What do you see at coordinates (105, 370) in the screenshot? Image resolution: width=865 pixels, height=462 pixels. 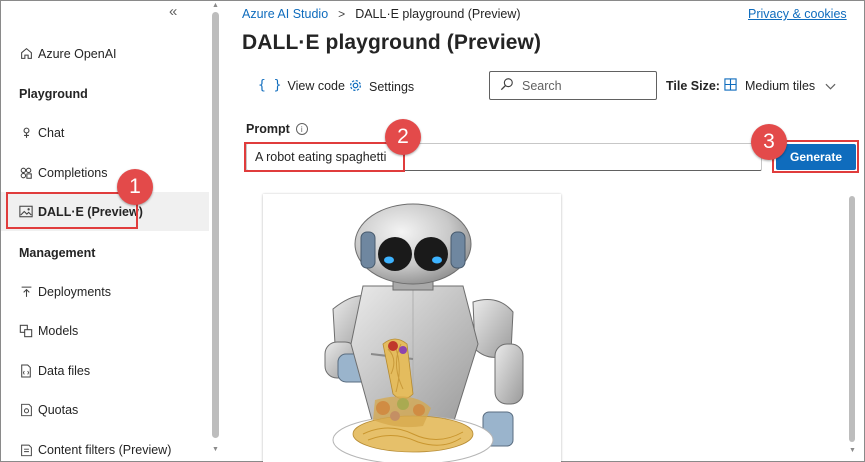 I see `sidebar-item-data-files: Data files` at bounding box center [105, 370].